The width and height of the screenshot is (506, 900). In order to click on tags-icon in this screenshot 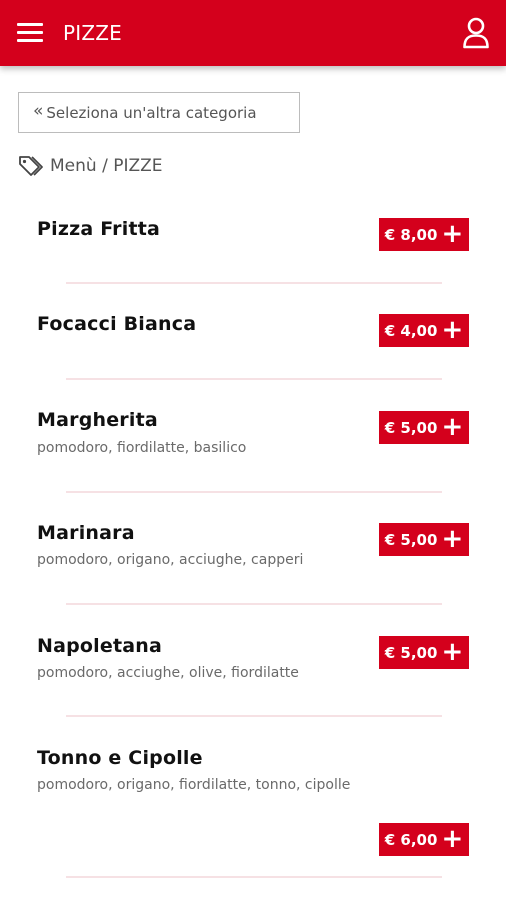, I will do `click(31, 166)`.